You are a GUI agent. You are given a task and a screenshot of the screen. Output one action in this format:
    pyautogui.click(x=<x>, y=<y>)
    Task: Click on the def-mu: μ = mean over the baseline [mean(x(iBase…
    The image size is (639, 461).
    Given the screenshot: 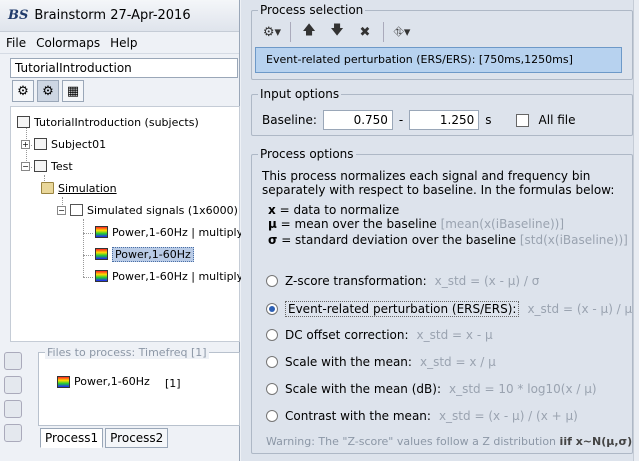 What is the action you would take?
    pyautogui.click(x=416, y=224)
    